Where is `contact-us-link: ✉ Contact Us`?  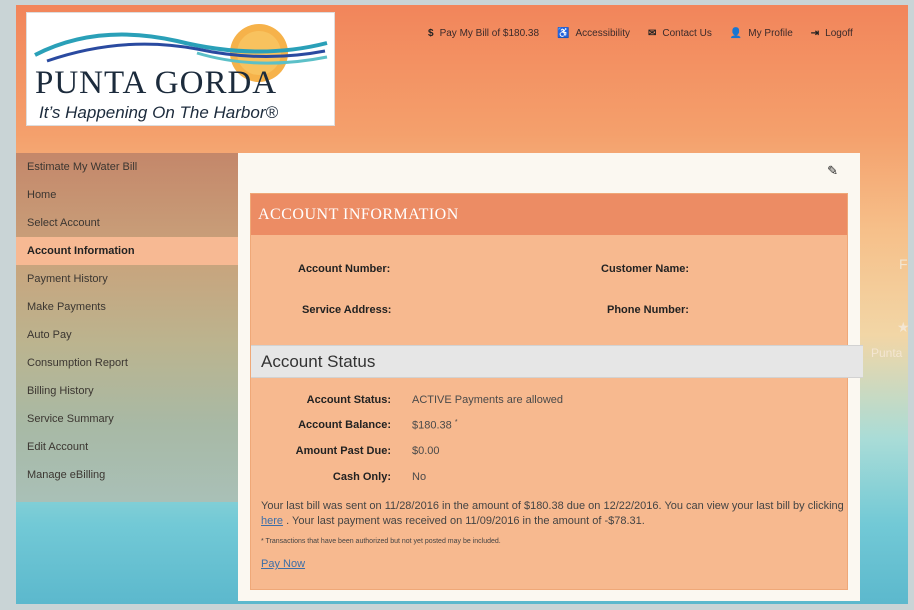
contact-us-link: ✉ Contact Us is located at coordinates (680, 33).